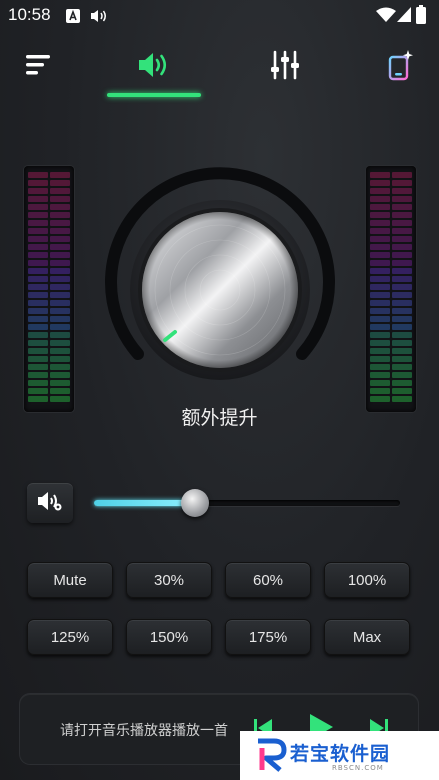 The width and height of the screenshot is (439, 780). I want to click on watermark: 若宝软件园 RBSCN.COM, so click(339, 755).